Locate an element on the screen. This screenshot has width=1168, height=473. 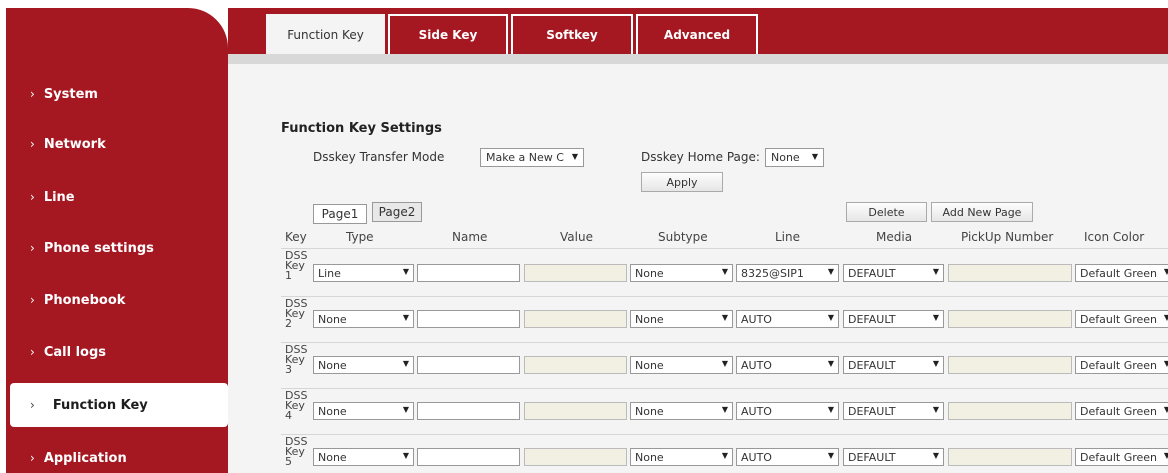
sidebar-item-application: › Application is located at coordinates (117, 454).